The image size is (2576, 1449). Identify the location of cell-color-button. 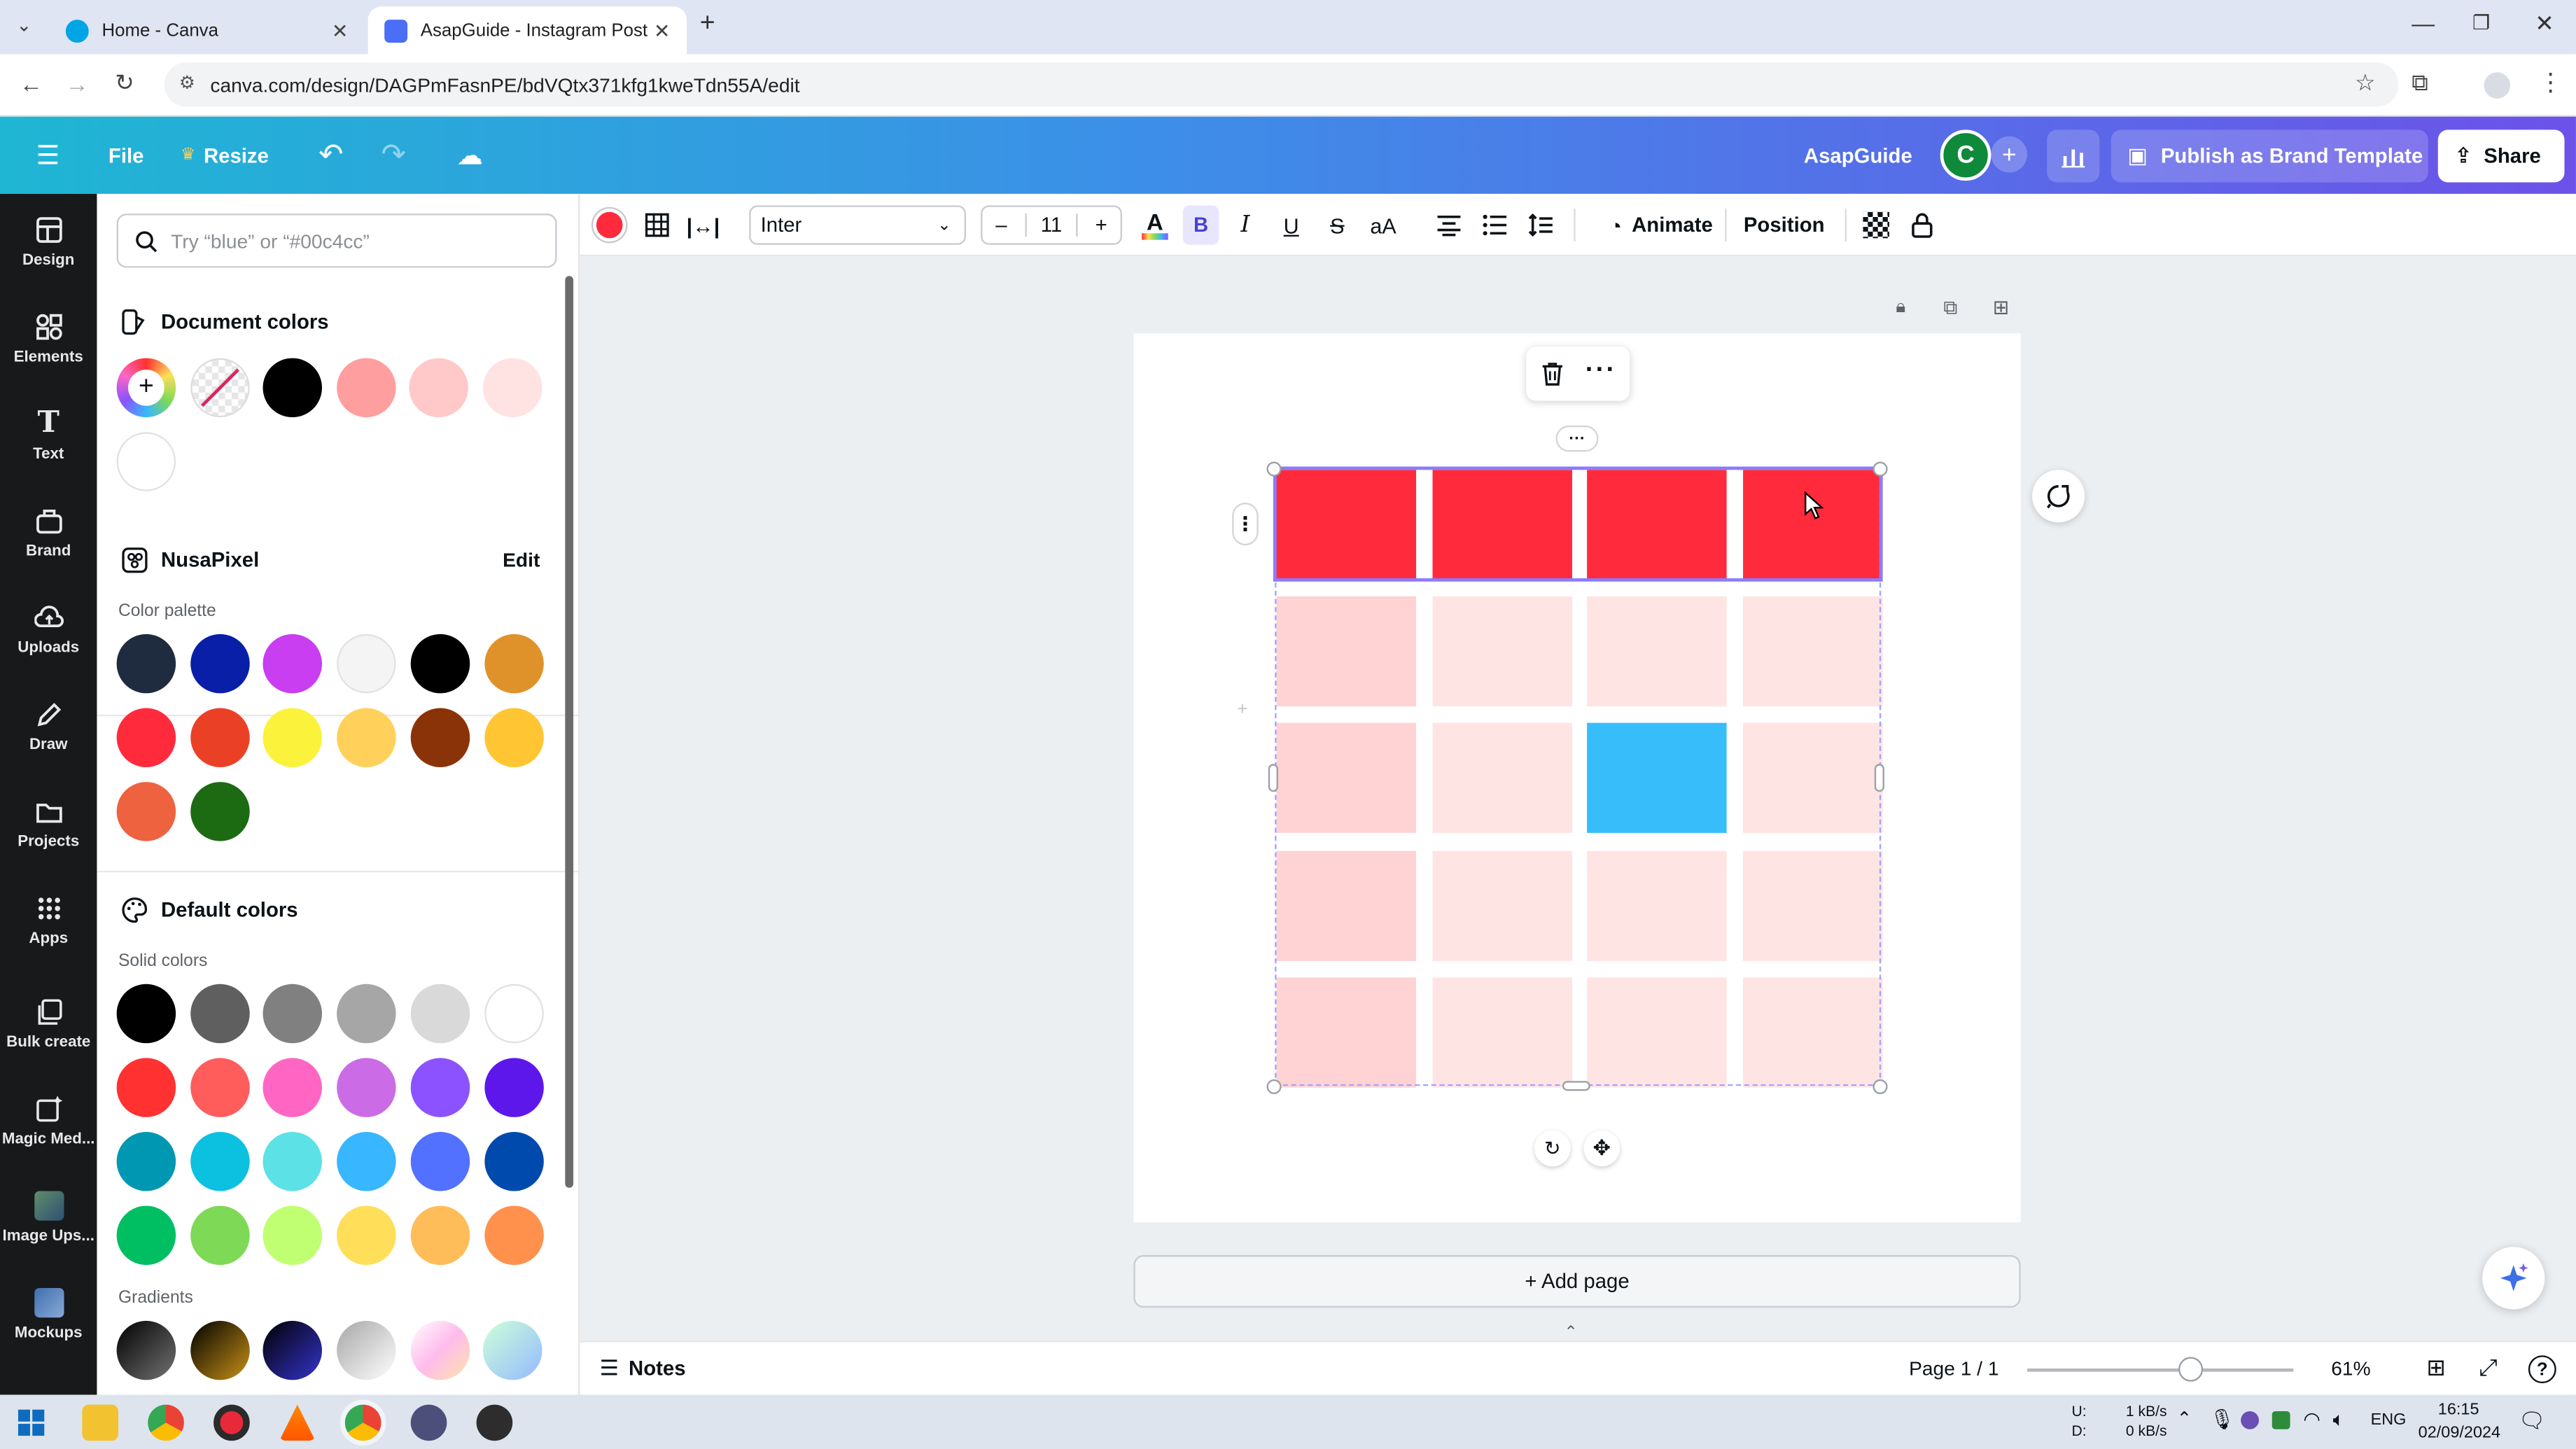
(609, 224).